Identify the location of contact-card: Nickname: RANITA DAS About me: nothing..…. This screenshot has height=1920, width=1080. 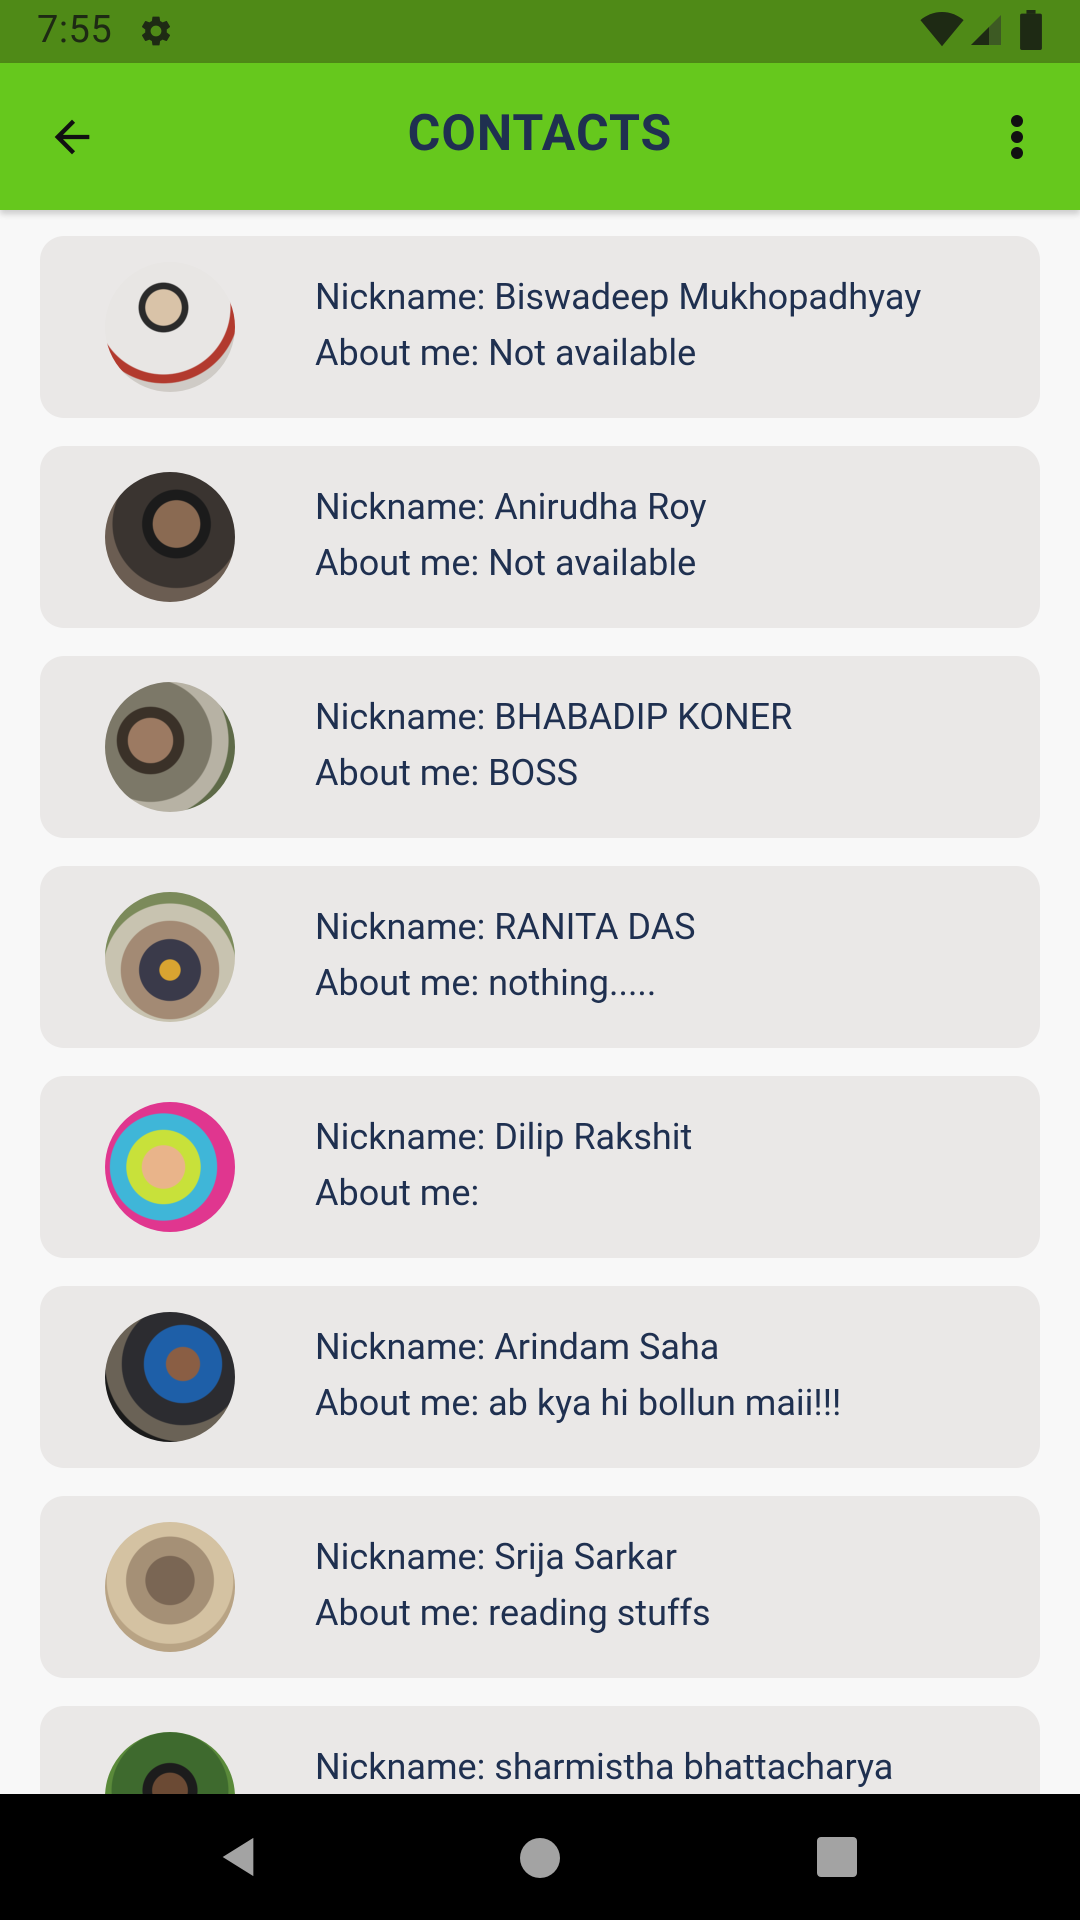
(540, 957).